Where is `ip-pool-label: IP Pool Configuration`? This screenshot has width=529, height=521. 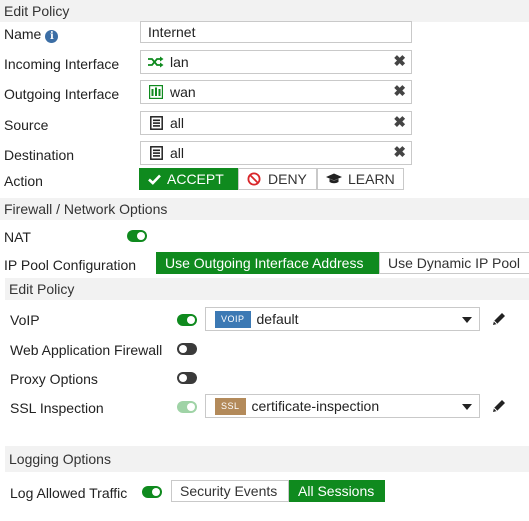 ip-pool-label: IP Pool Configuration is located at coordinates (70, 265).